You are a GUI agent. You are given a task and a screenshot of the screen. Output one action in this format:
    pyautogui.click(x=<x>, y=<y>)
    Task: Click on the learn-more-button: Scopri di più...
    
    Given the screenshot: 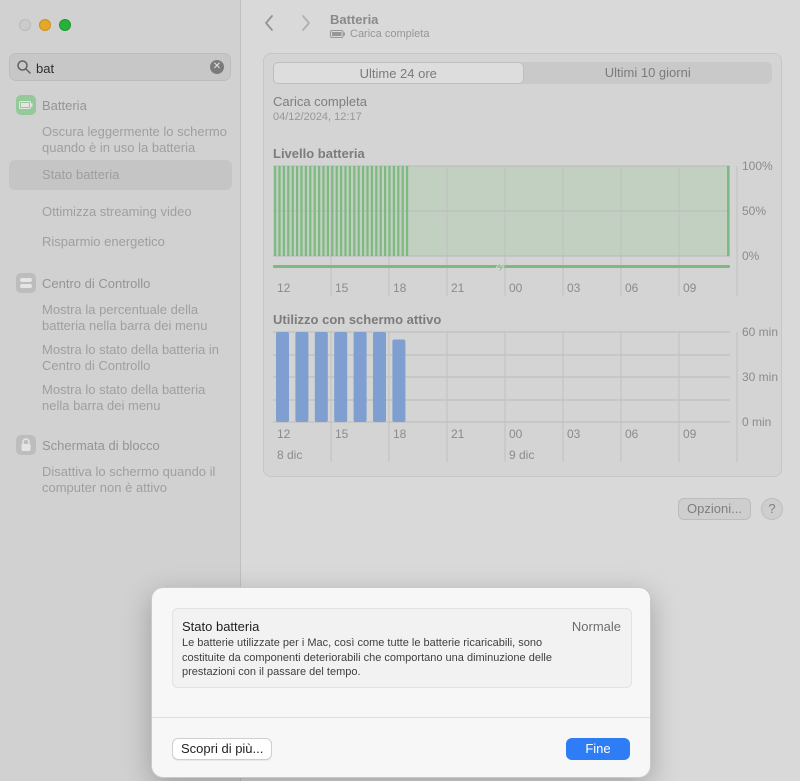 What is the action you would take?
    pyautogui.click(x=222, y=749)
    